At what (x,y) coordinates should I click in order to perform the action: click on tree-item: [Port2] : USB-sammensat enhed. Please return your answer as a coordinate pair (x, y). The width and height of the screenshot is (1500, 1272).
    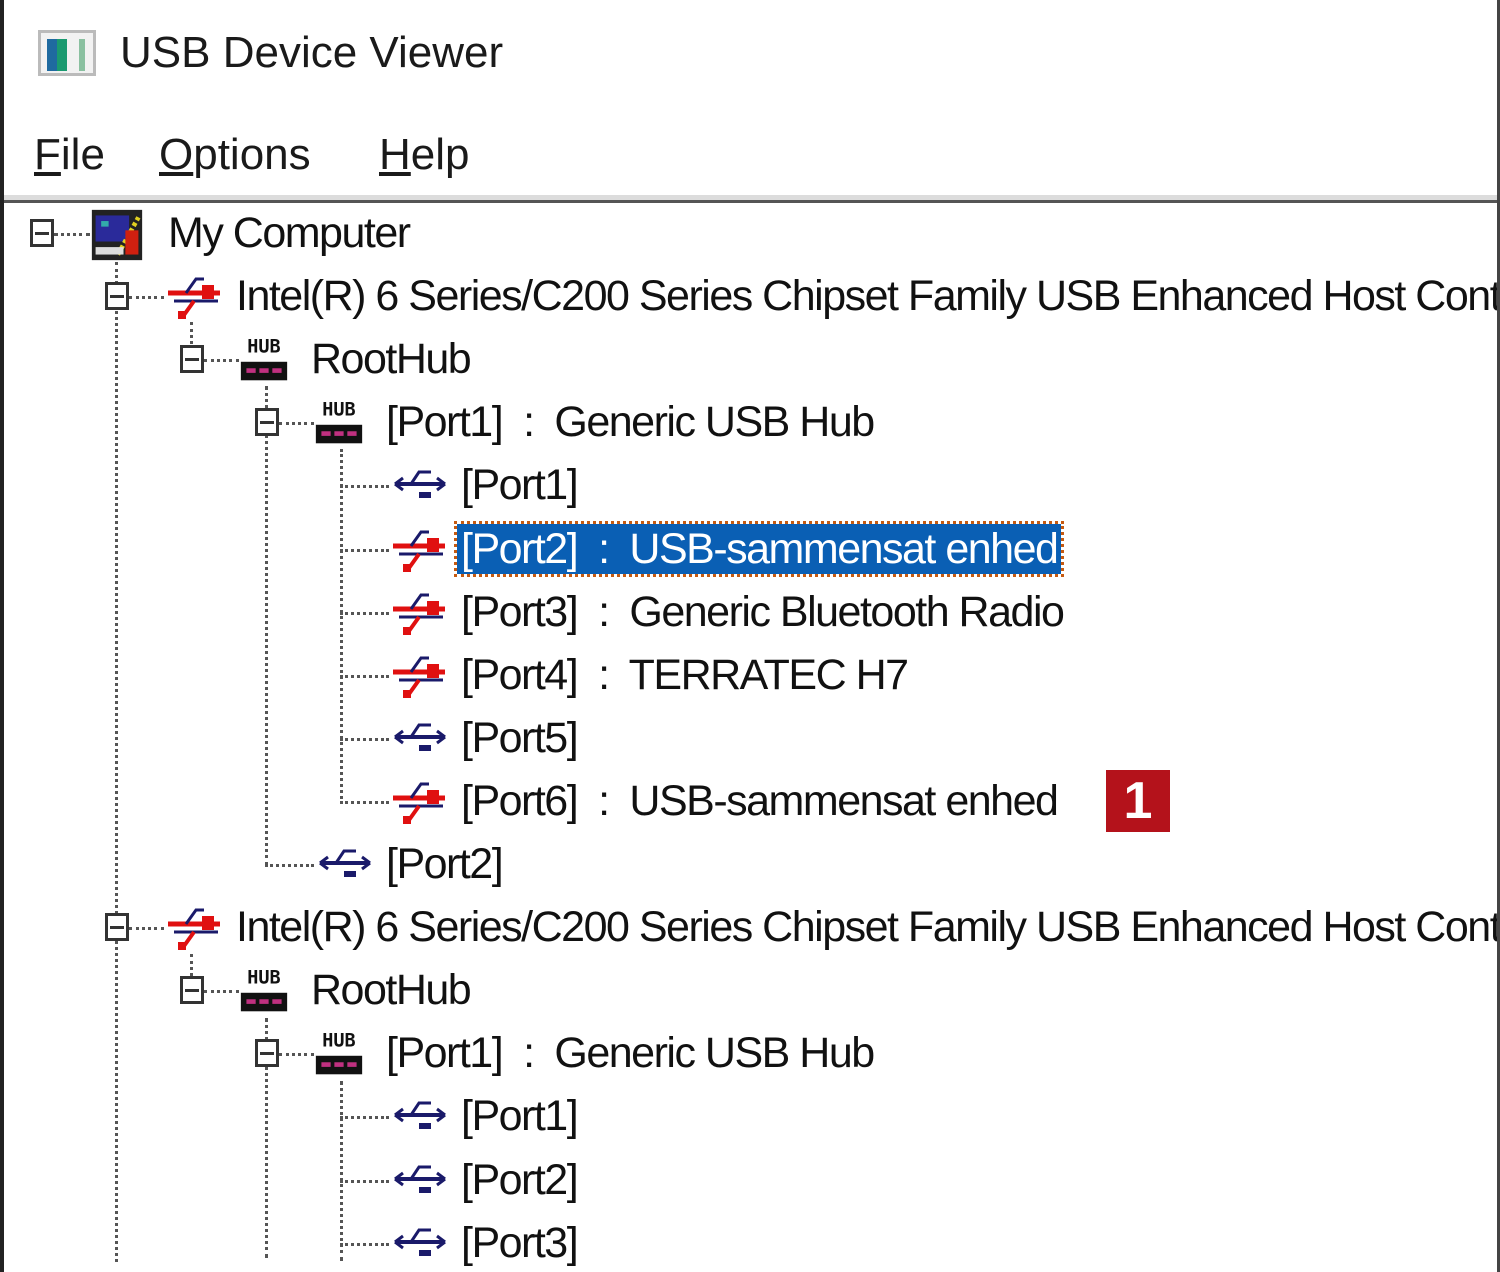
    Looking at the image, I should click on (749, 548).